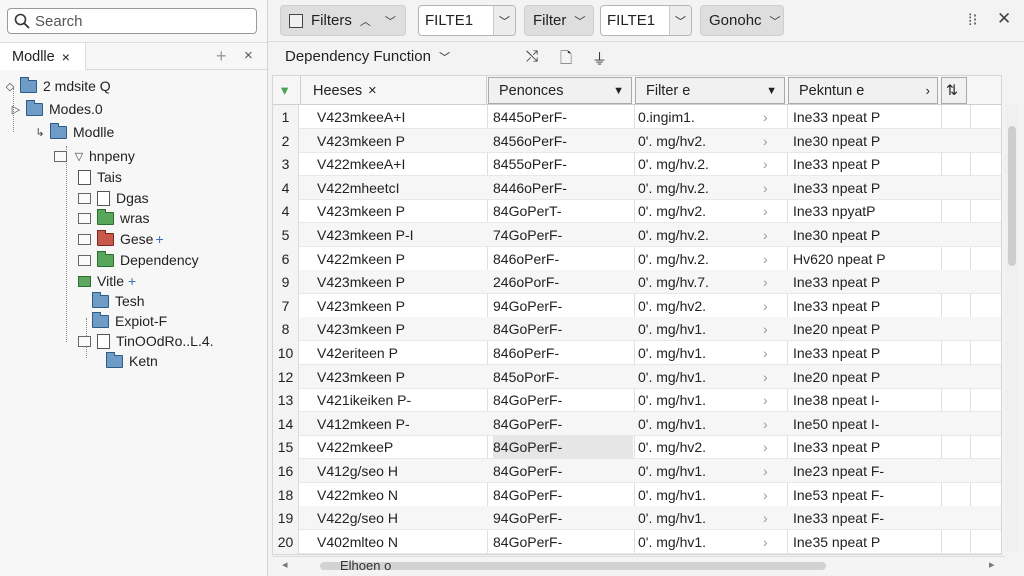 The width and height of the screenshot is (1024, 576). Describe the element at coordinates (286, 140) in the screenshot. I see `row-number: 2` at that location.